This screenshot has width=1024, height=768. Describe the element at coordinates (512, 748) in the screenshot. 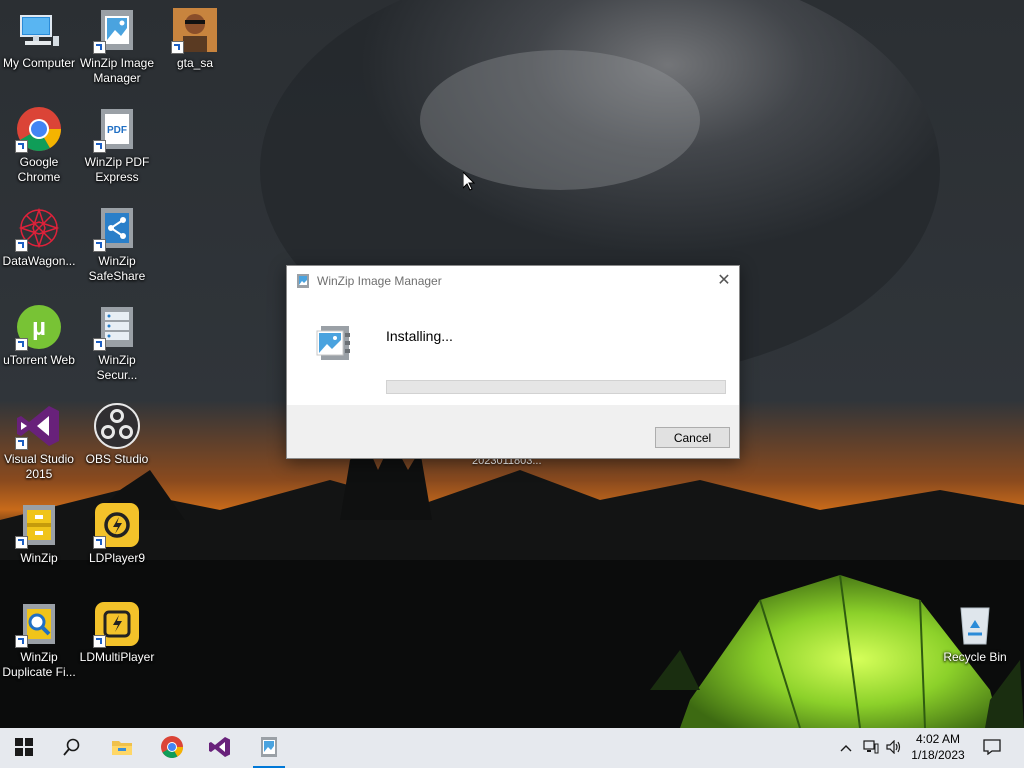

I see `taskbar: 4:02 AM 1/18/2023` at that location.